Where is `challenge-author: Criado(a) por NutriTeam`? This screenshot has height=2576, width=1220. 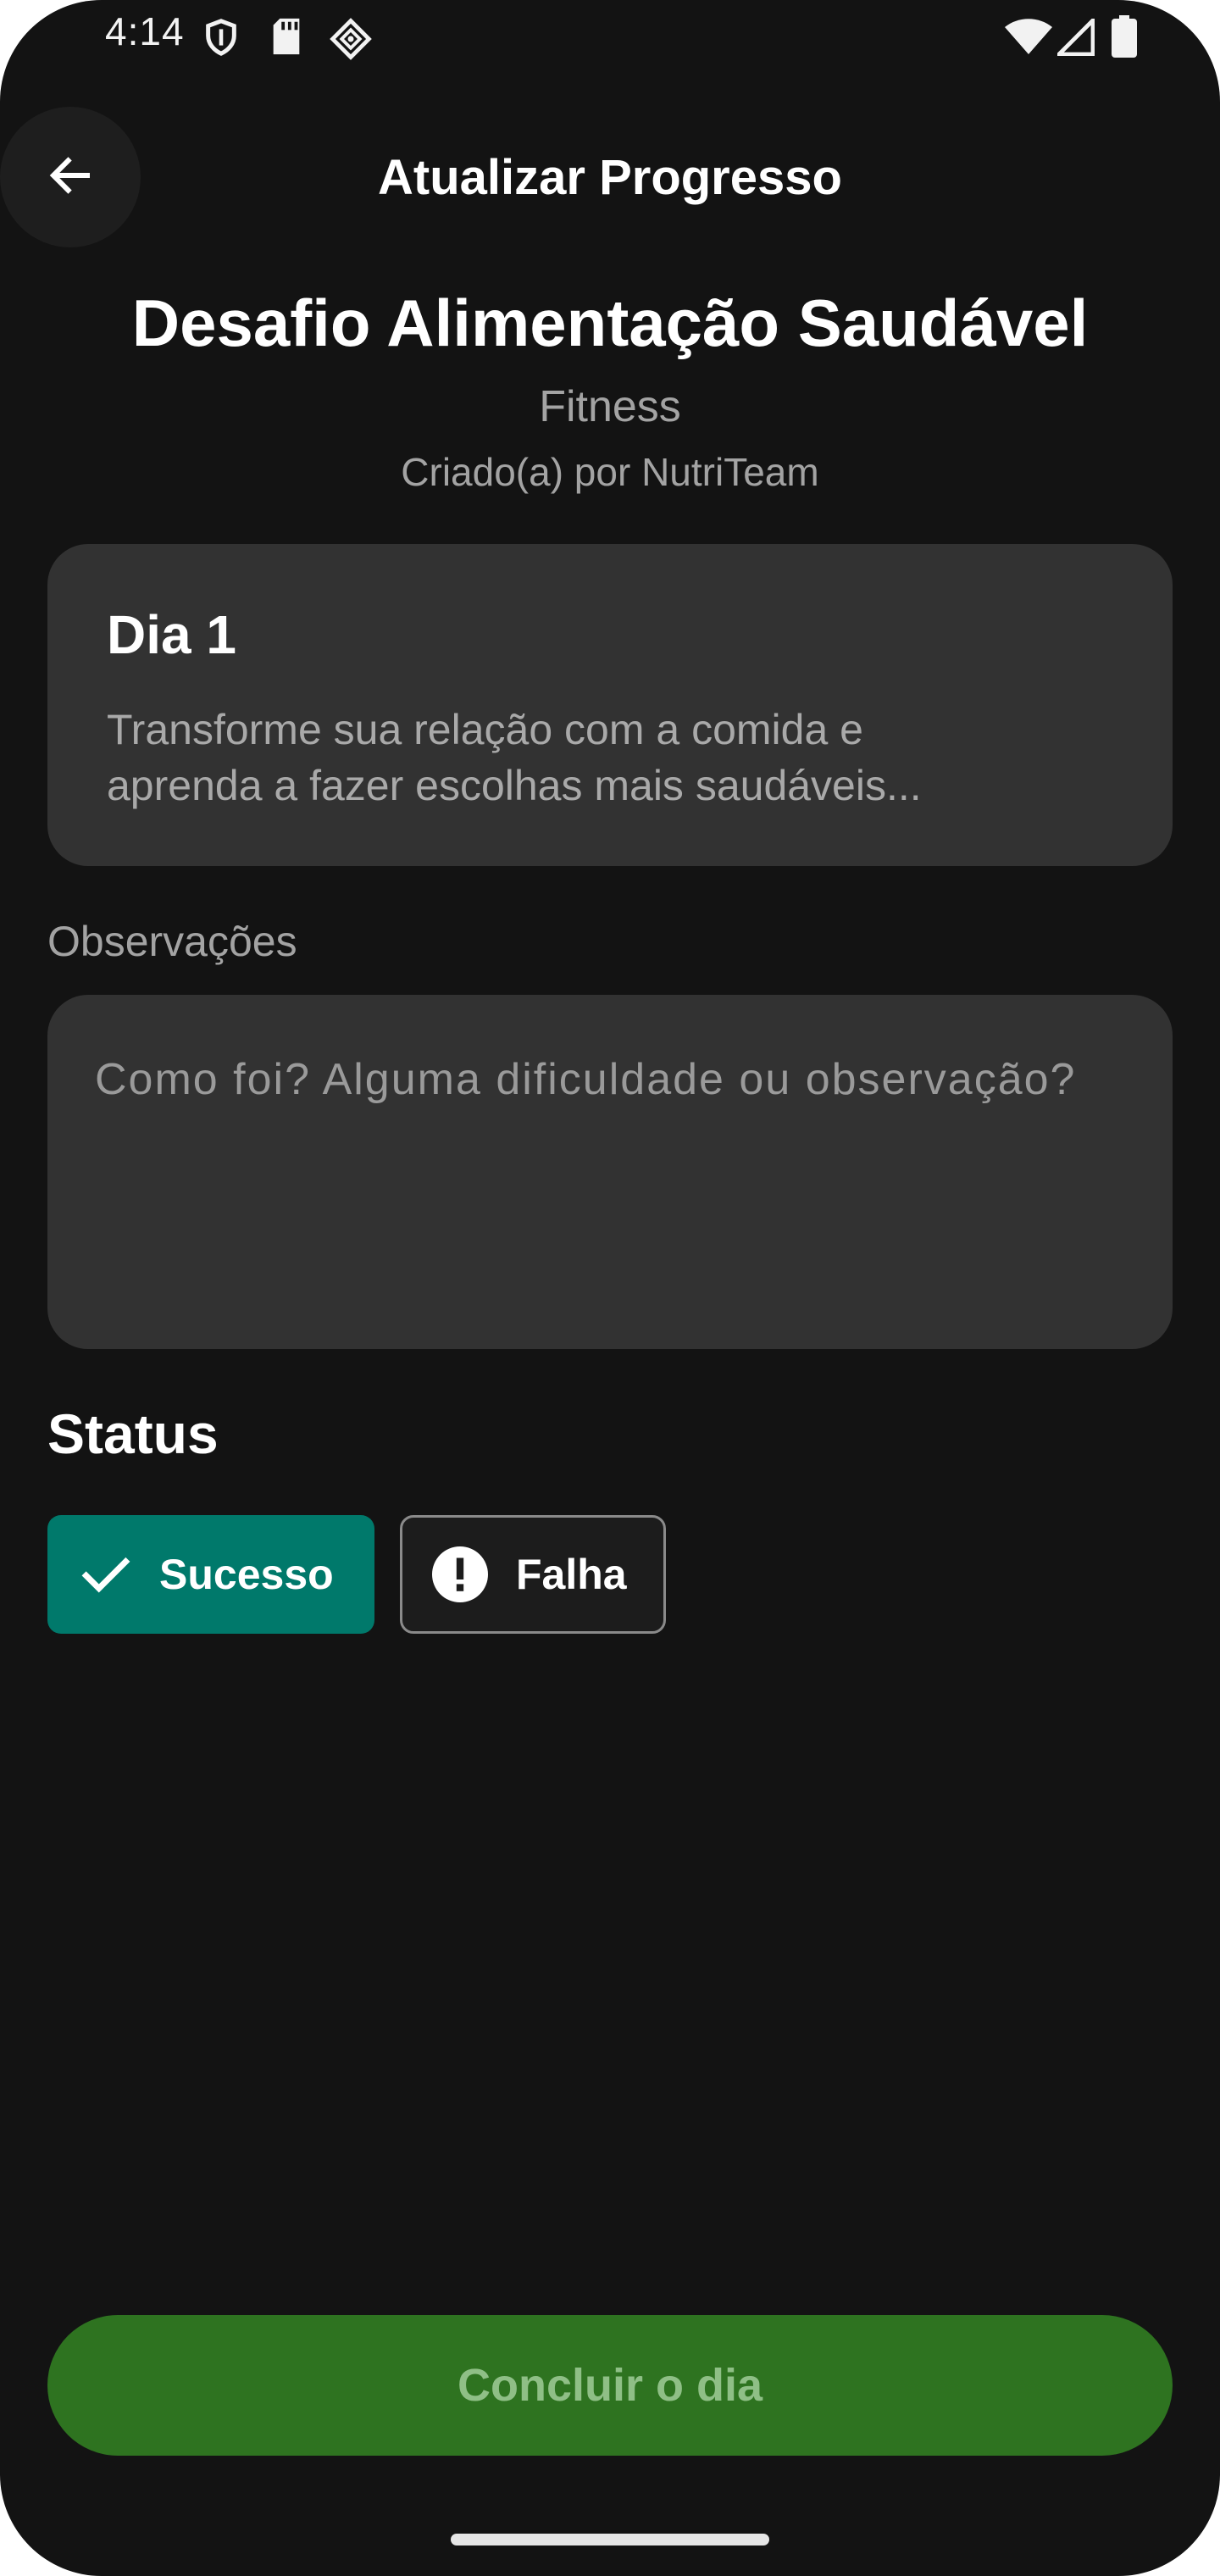 challenge-author: Criado(a) por NutriTeam is located at coordinates (610, 472).